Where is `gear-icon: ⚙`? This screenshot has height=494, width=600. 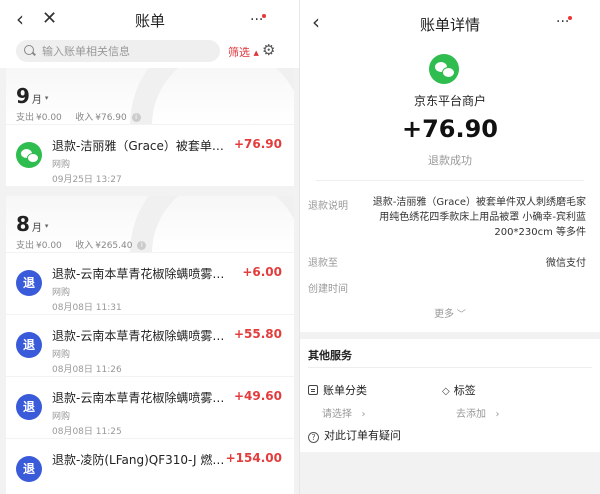
gear-icon: ⚙ is located at coordinates (268, 50).